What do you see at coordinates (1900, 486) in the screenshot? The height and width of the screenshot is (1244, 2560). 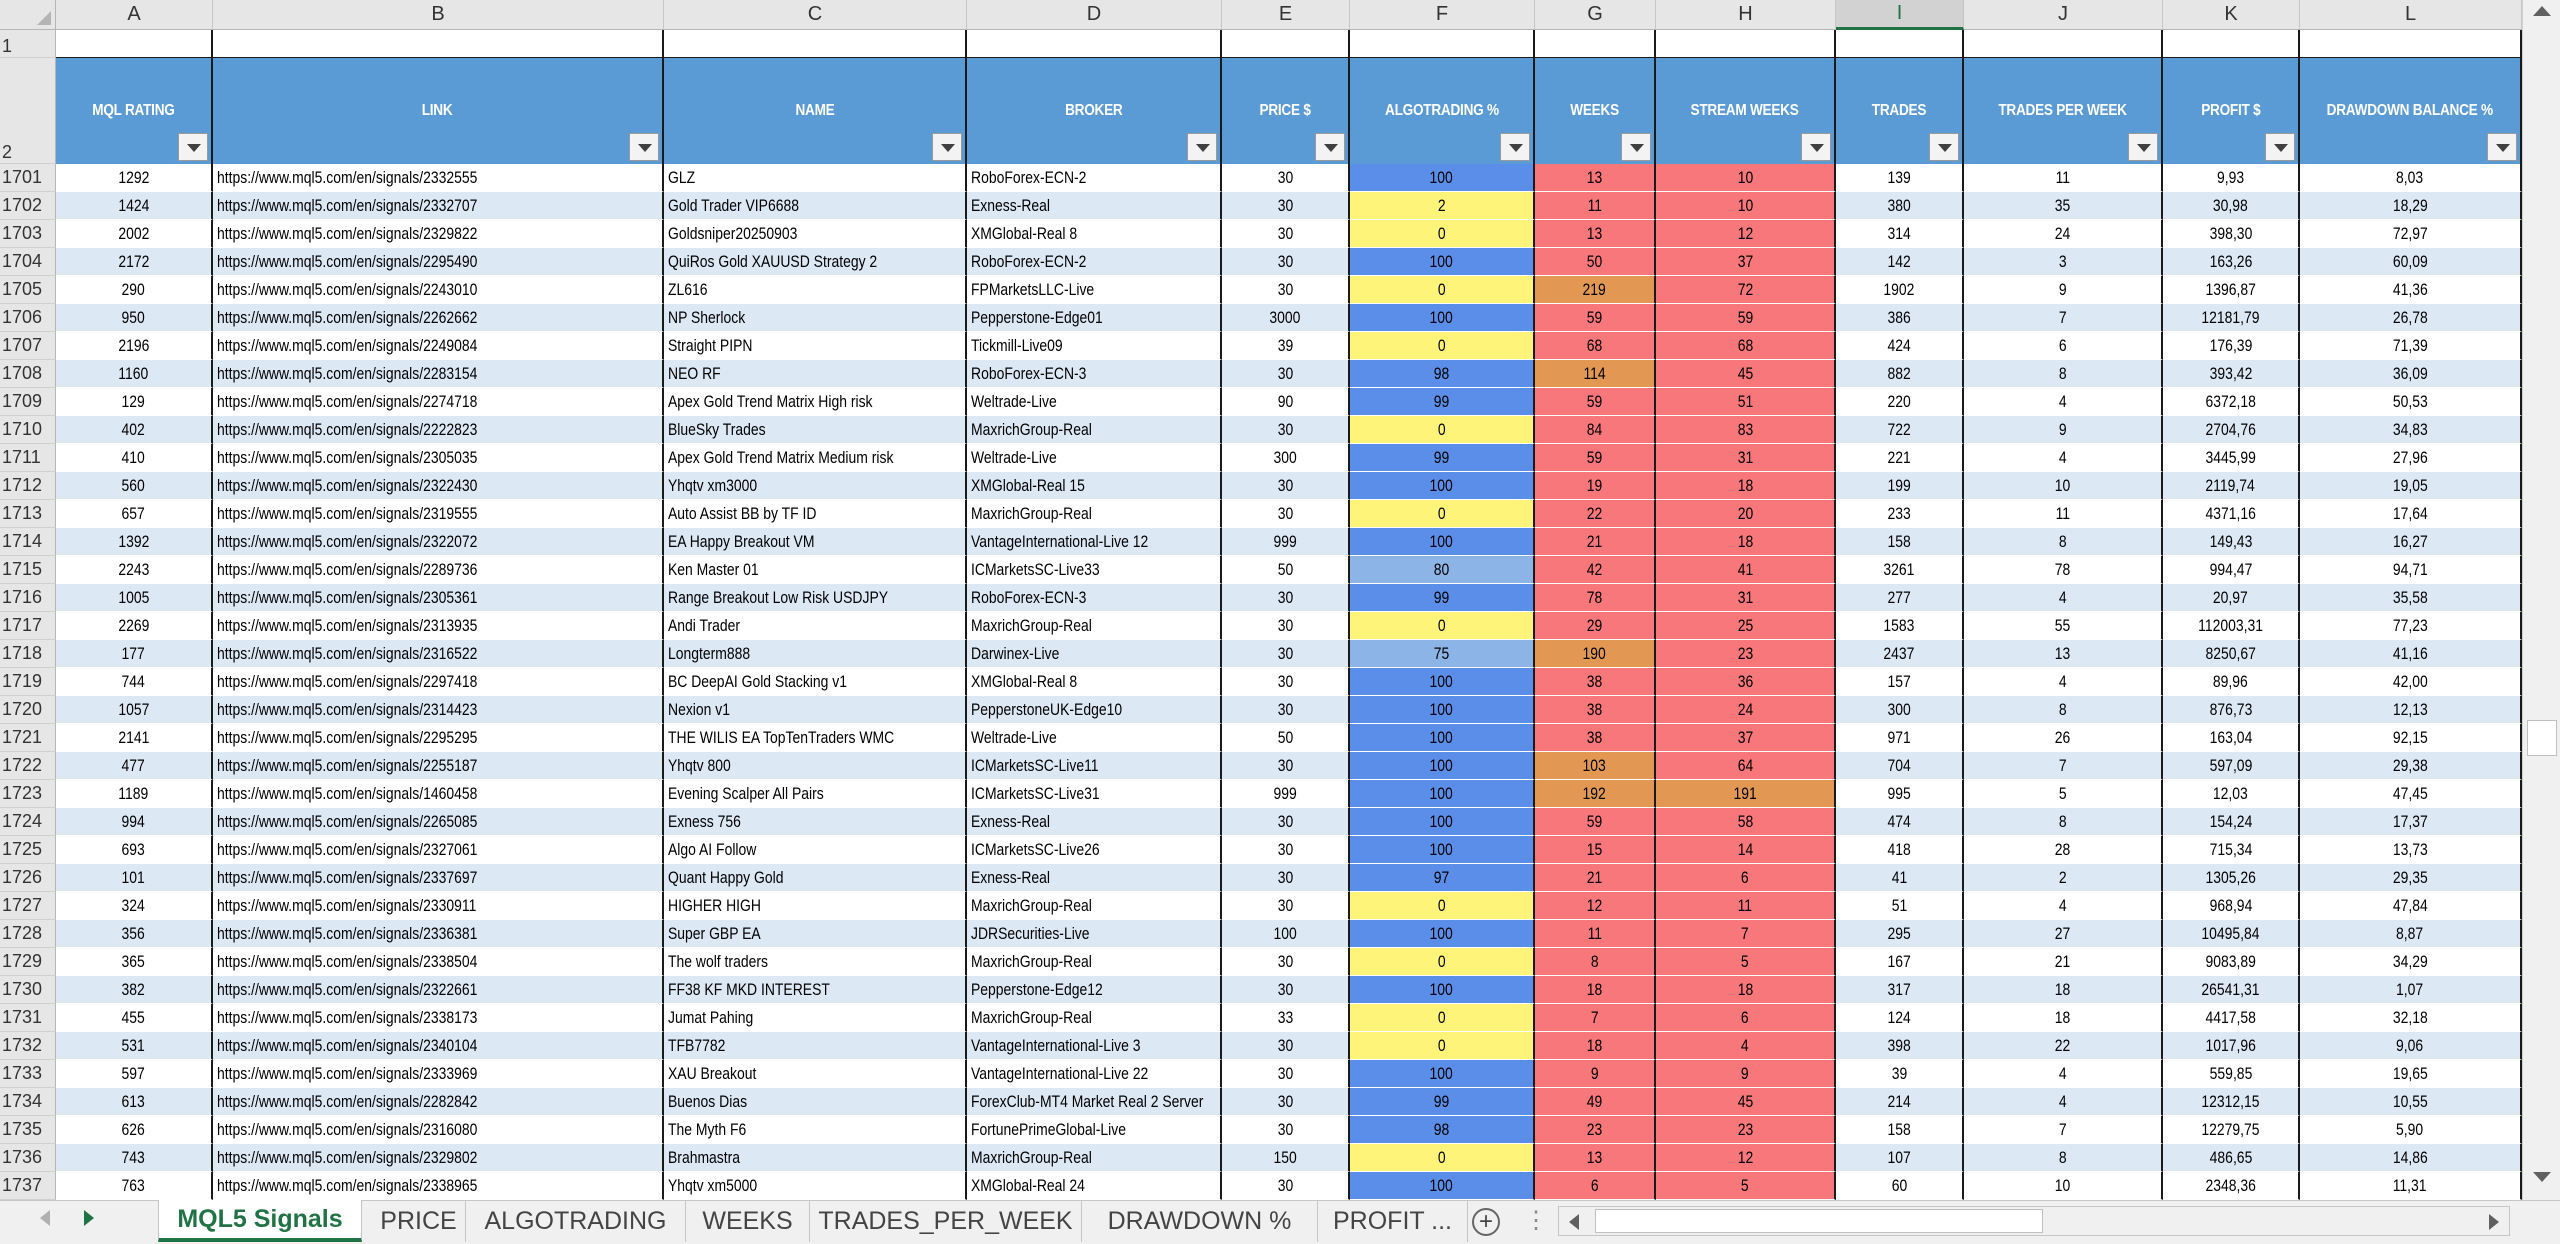 I see `table-cell: 199` at bounding box center [1900, 486].